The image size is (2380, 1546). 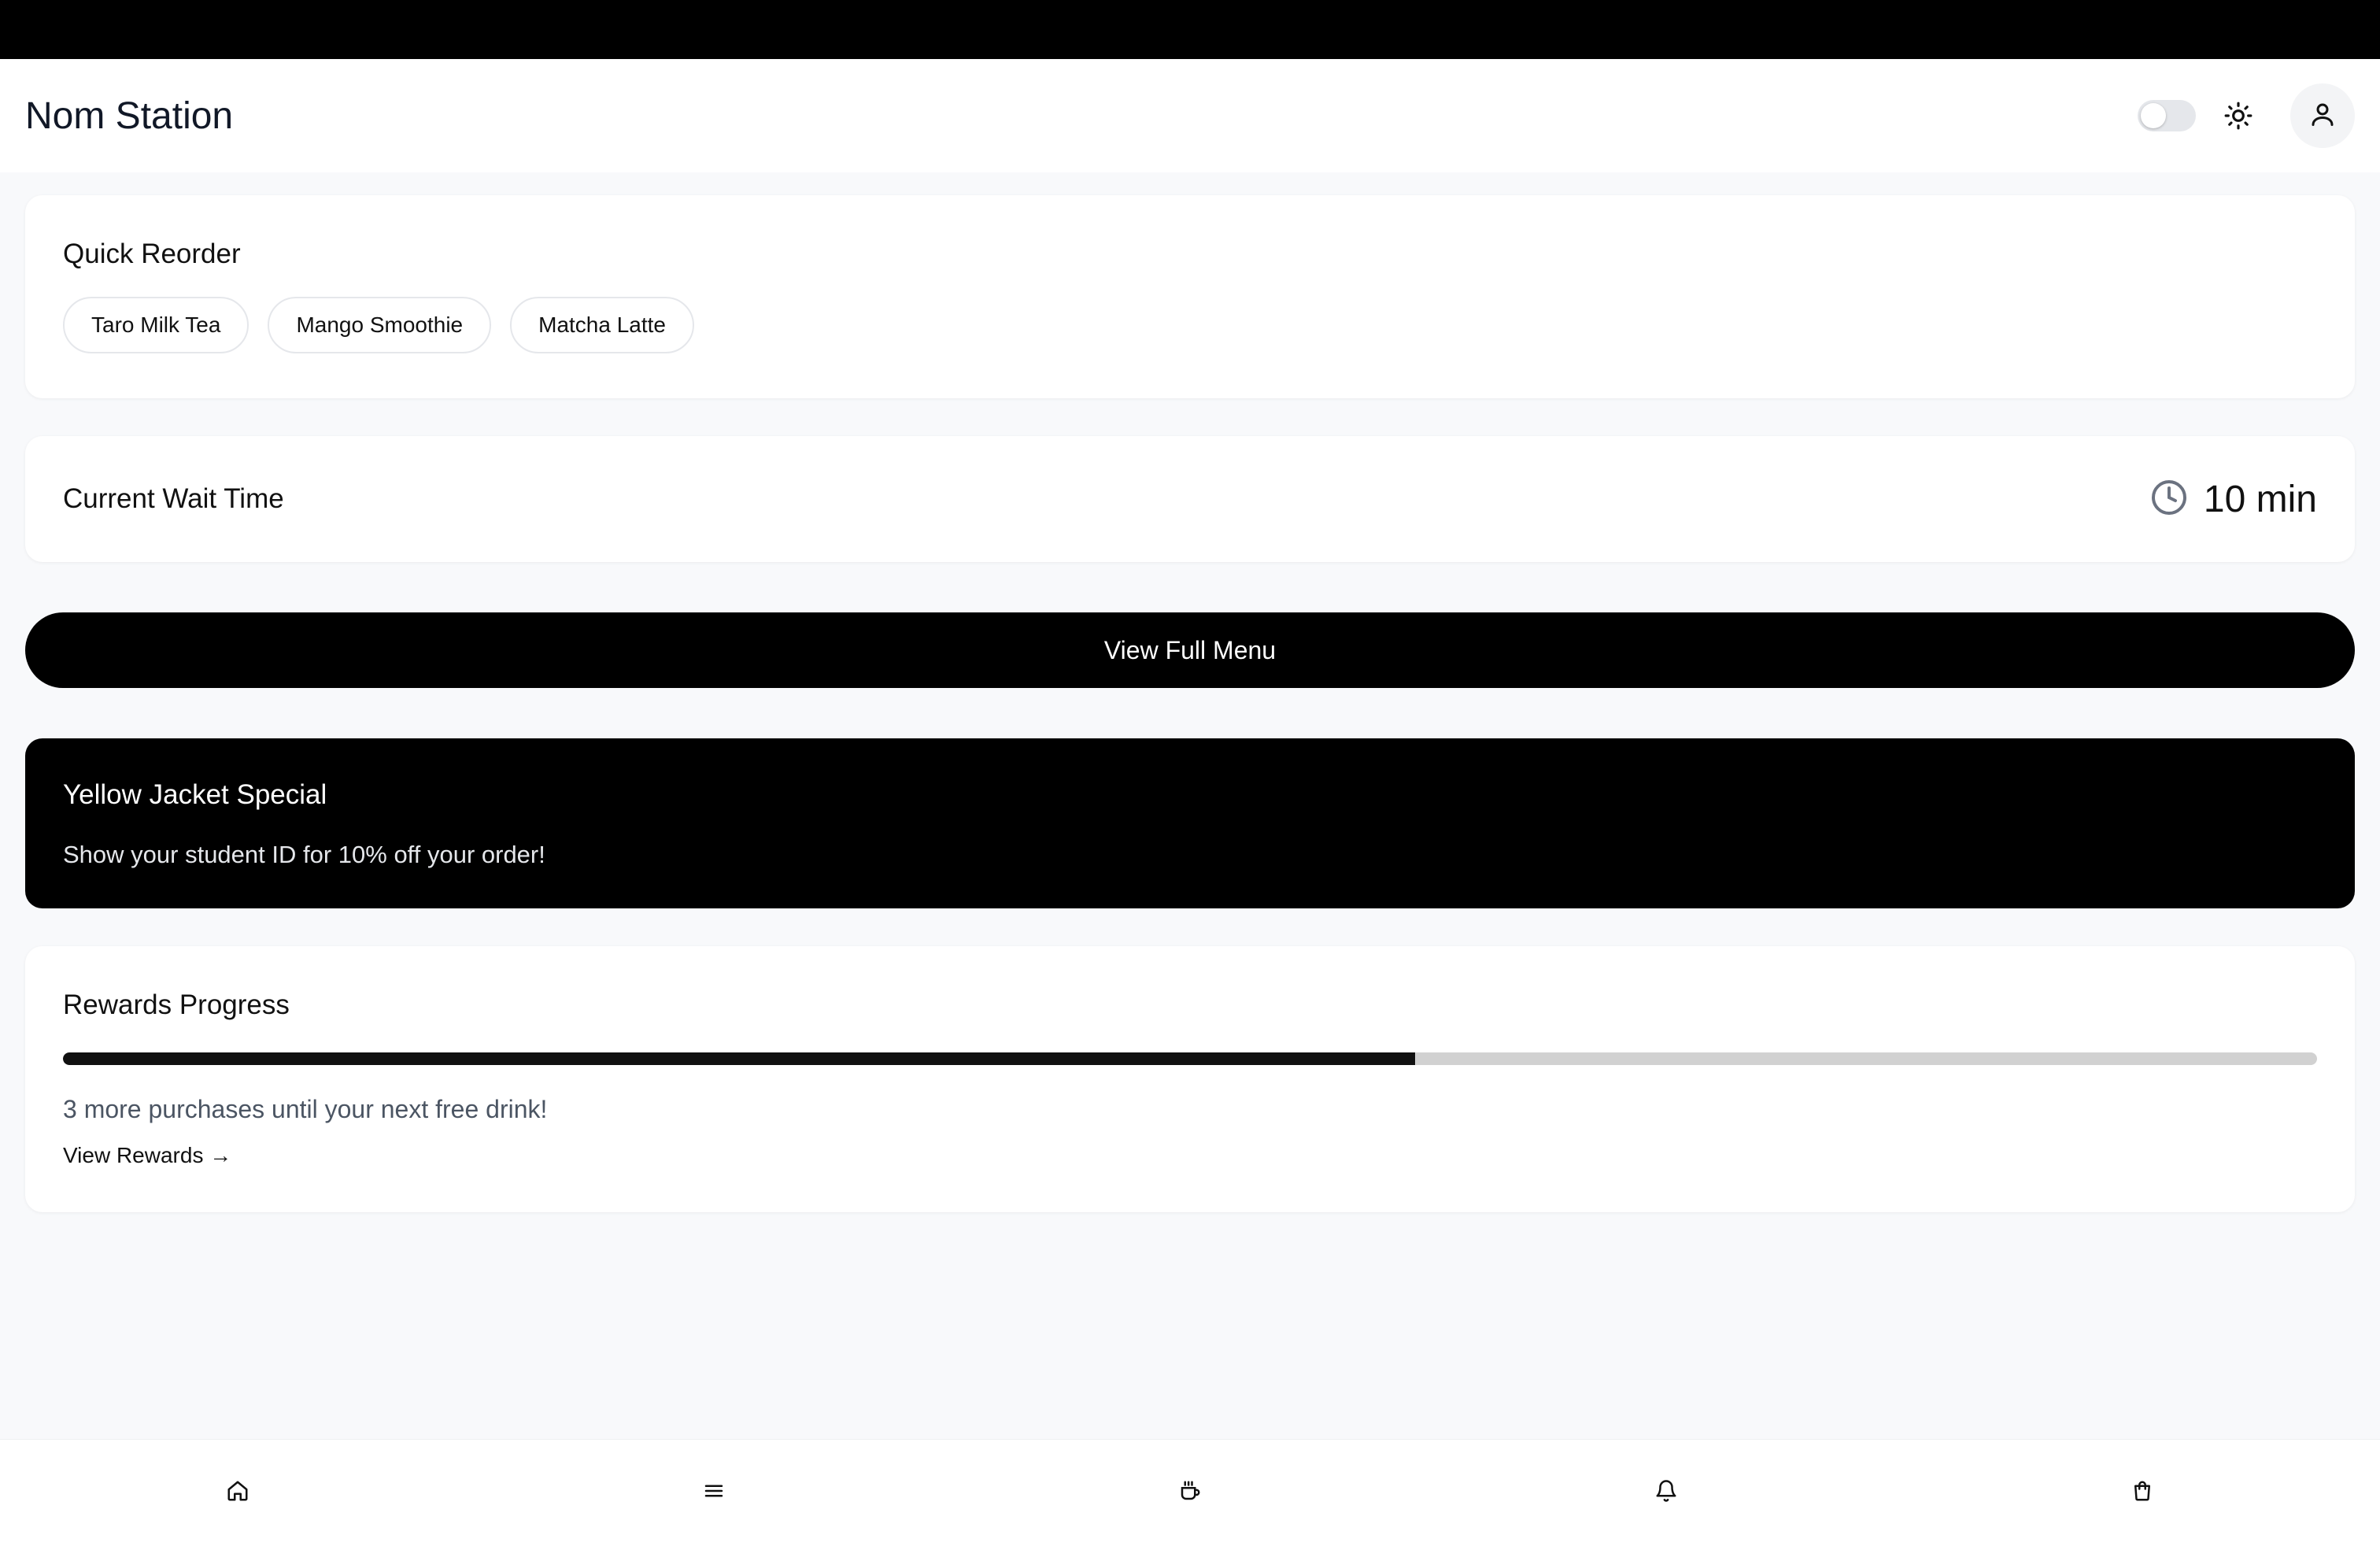 I want to click on coffee-icon, so click(x=1190, y=1493).